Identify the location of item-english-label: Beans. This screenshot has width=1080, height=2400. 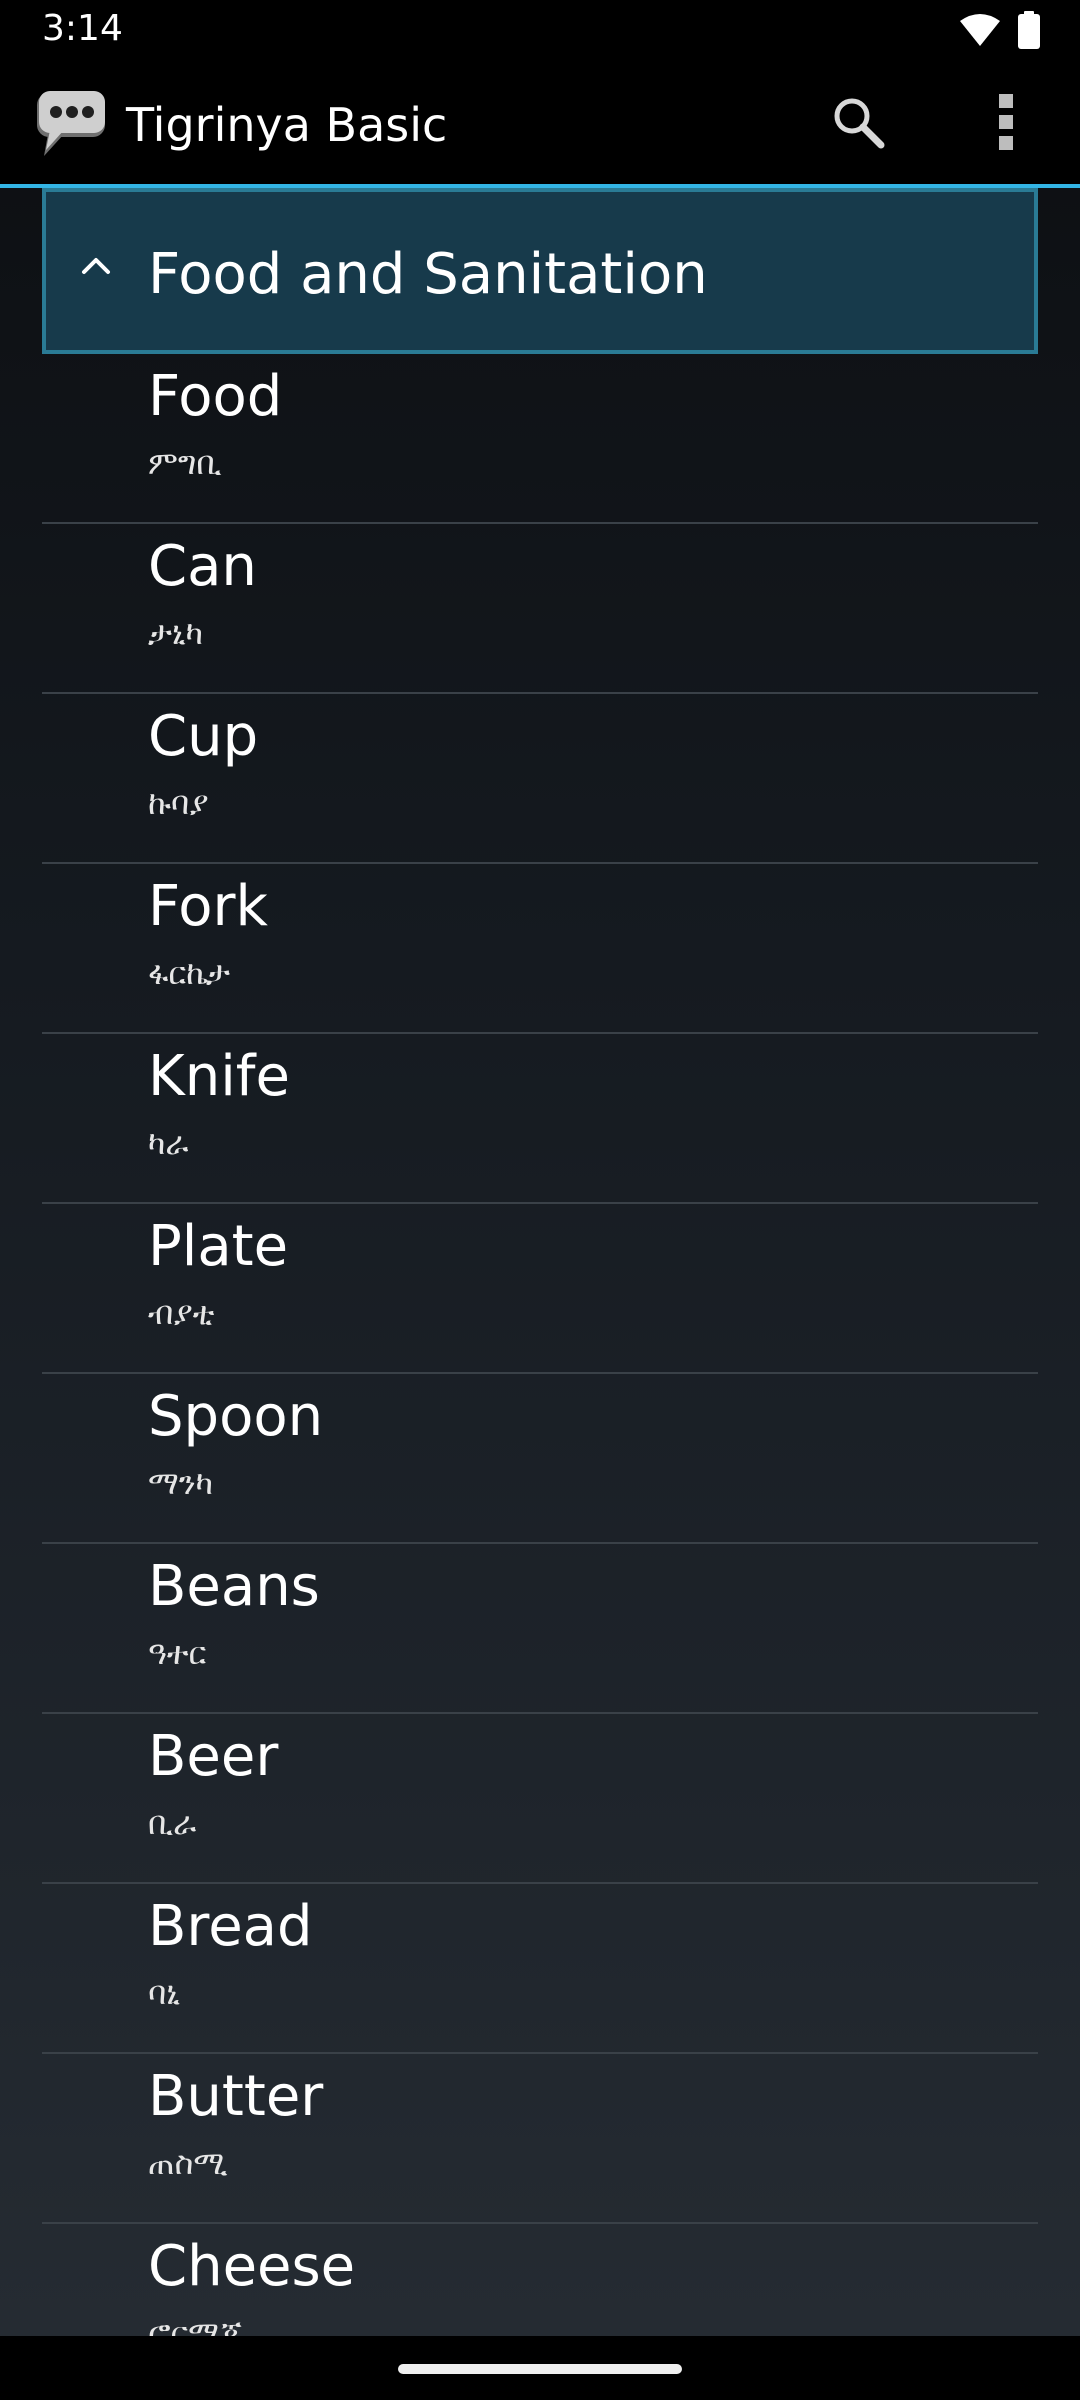
(234, 1586).